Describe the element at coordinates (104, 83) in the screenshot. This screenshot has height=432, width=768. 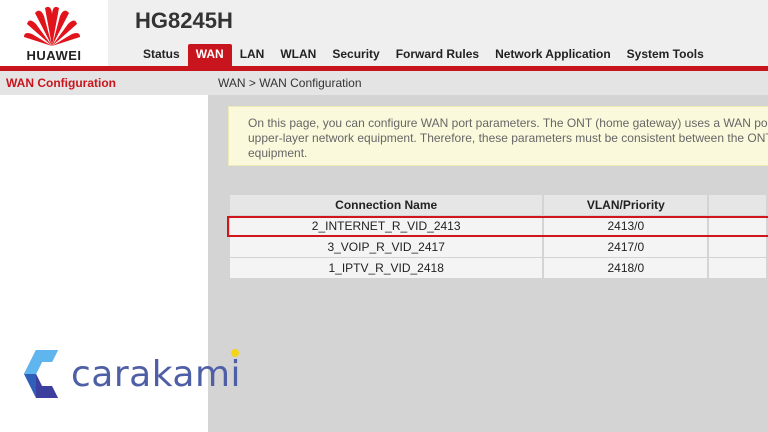
I see `sidebar-item-wan-configuration: WAN Configuration` at that location.